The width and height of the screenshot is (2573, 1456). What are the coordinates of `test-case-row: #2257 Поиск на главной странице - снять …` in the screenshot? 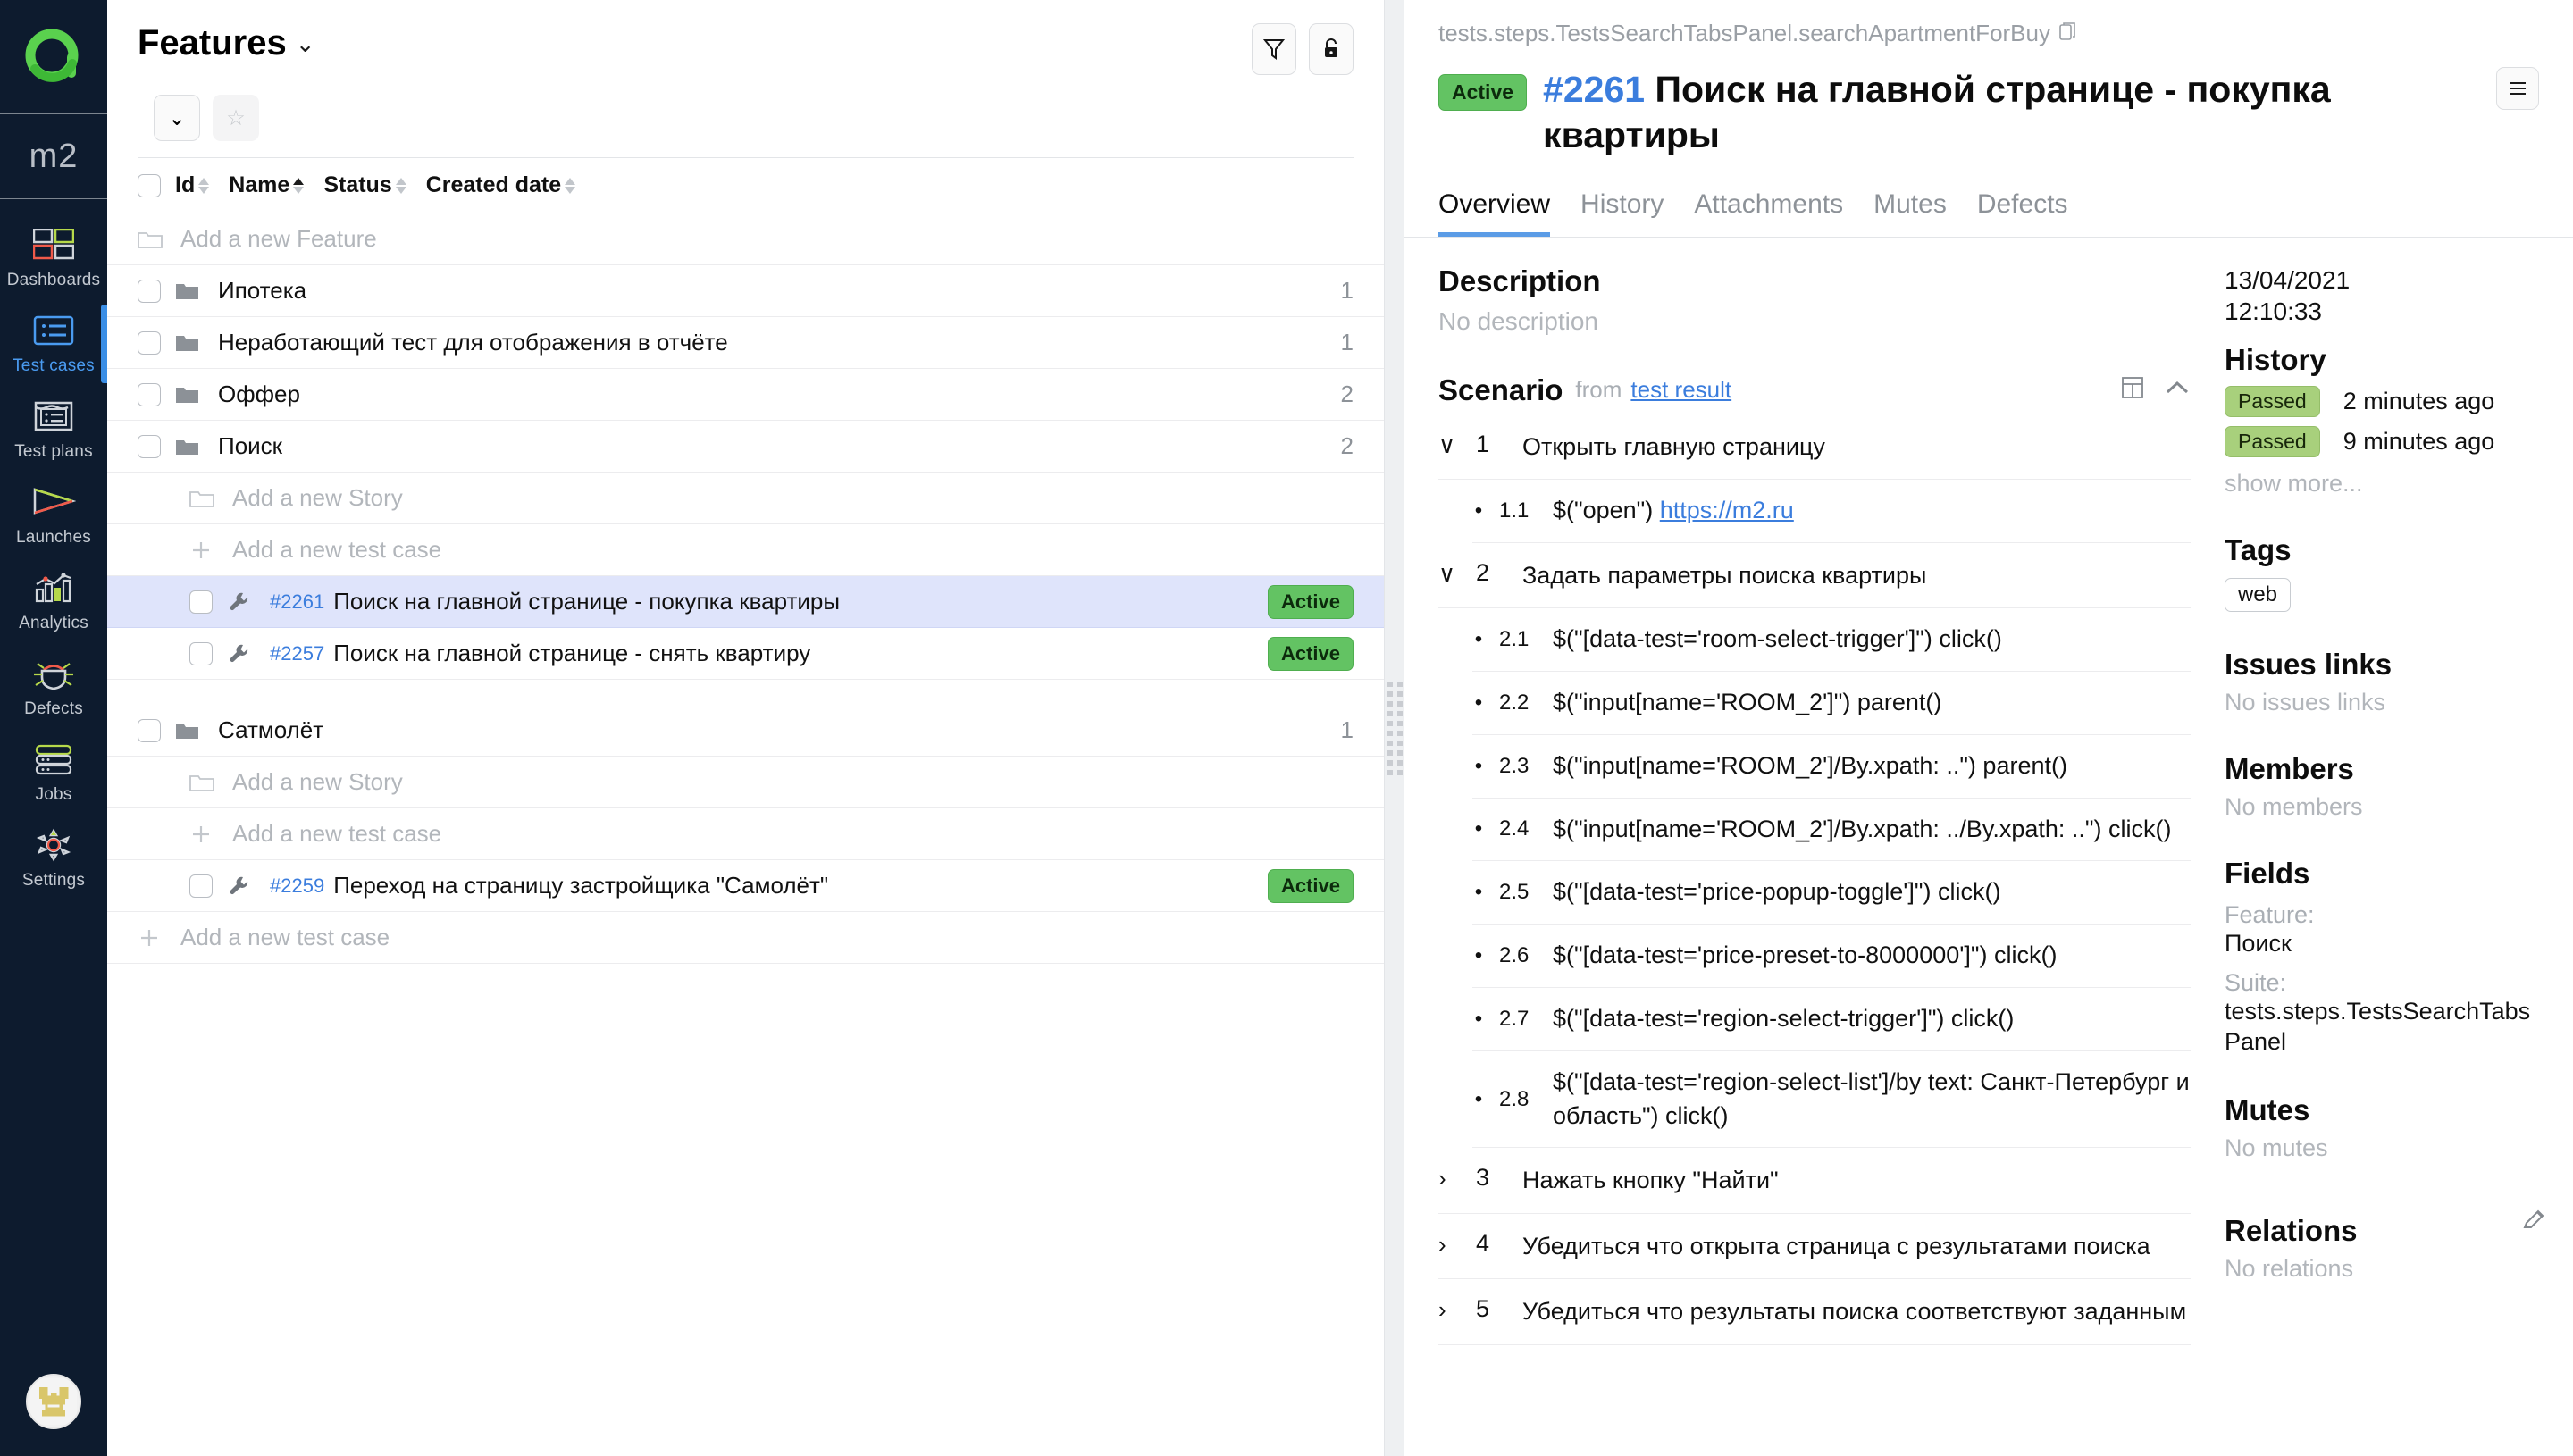 It's located at (745, 654).